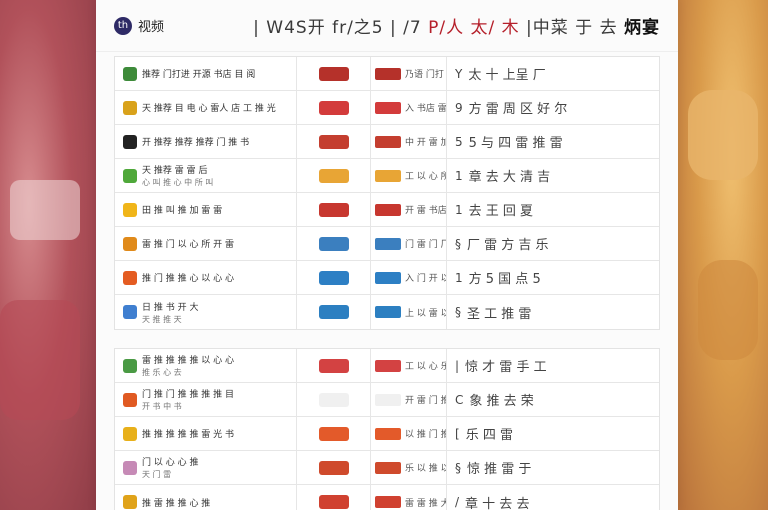 Image resolution: width=768 pixels, height=510 pixels. I want to click on detail-cell: 中 开 雷 加, so click(409, 141).